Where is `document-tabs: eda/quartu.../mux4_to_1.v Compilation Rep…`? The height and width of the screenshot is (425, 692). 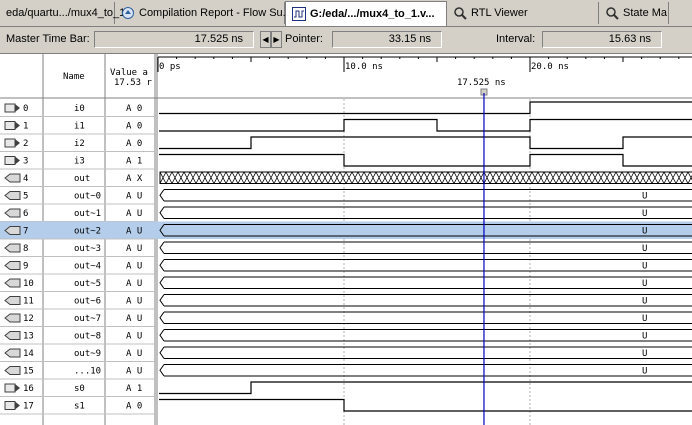
document-tabs: eda/quartu.../mux4_to_1.v Compilation Rep… is located at coordinates (346, 13).